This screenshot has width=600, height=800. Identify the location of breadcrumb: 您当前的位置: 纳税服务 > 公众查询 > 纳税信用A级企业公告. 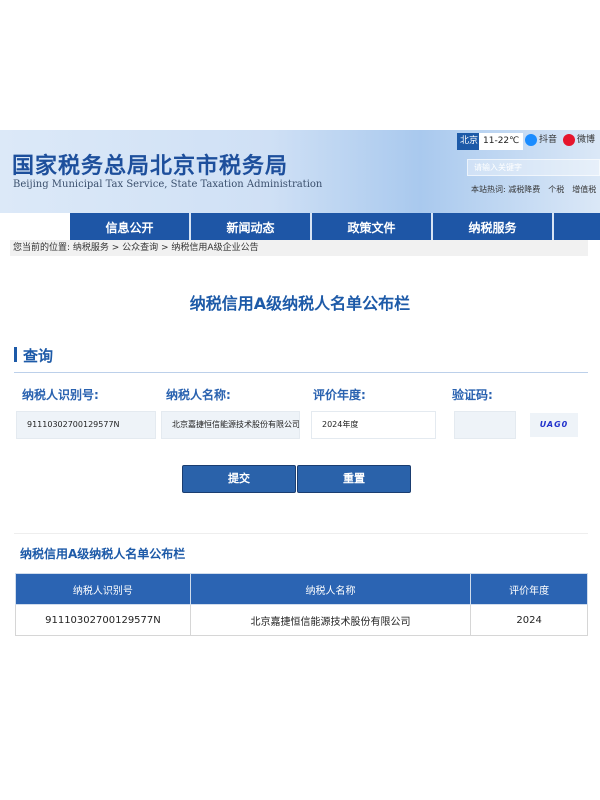
(299, 248).